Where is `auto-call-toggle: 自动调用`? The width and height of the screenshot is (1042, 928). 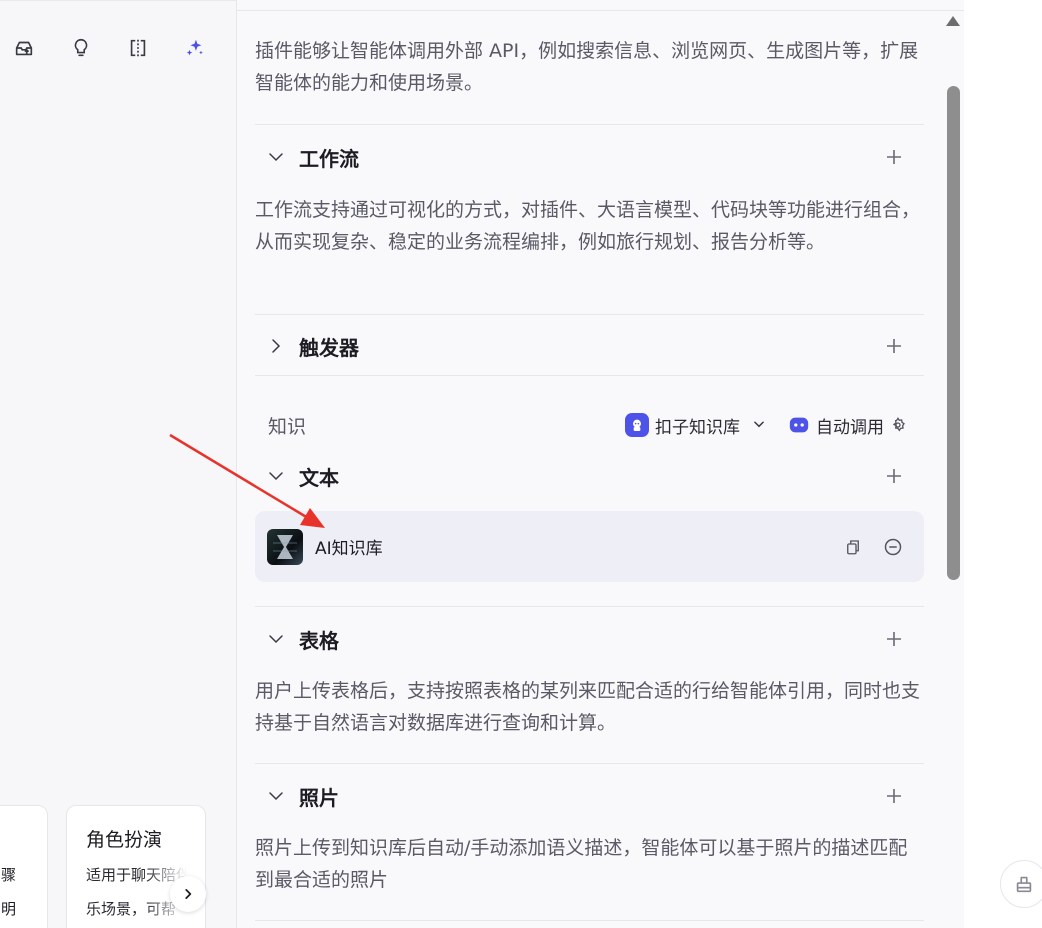 auto-call-toggle: 自动调用 is located at coordinates (847, 425).